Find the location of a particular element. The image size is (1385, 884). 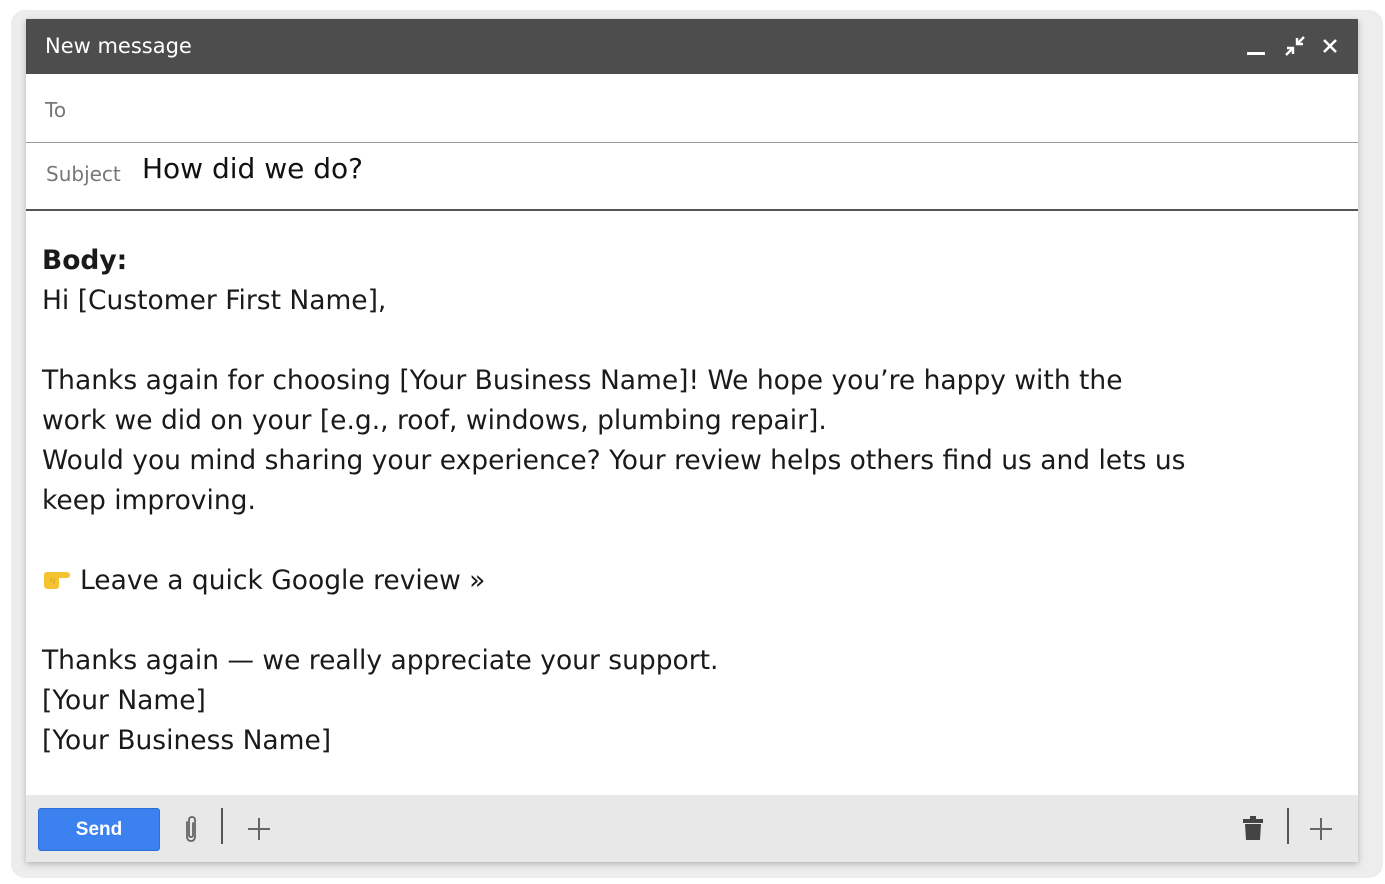

pointing-hand-icon is located at coordinates (57, 577).